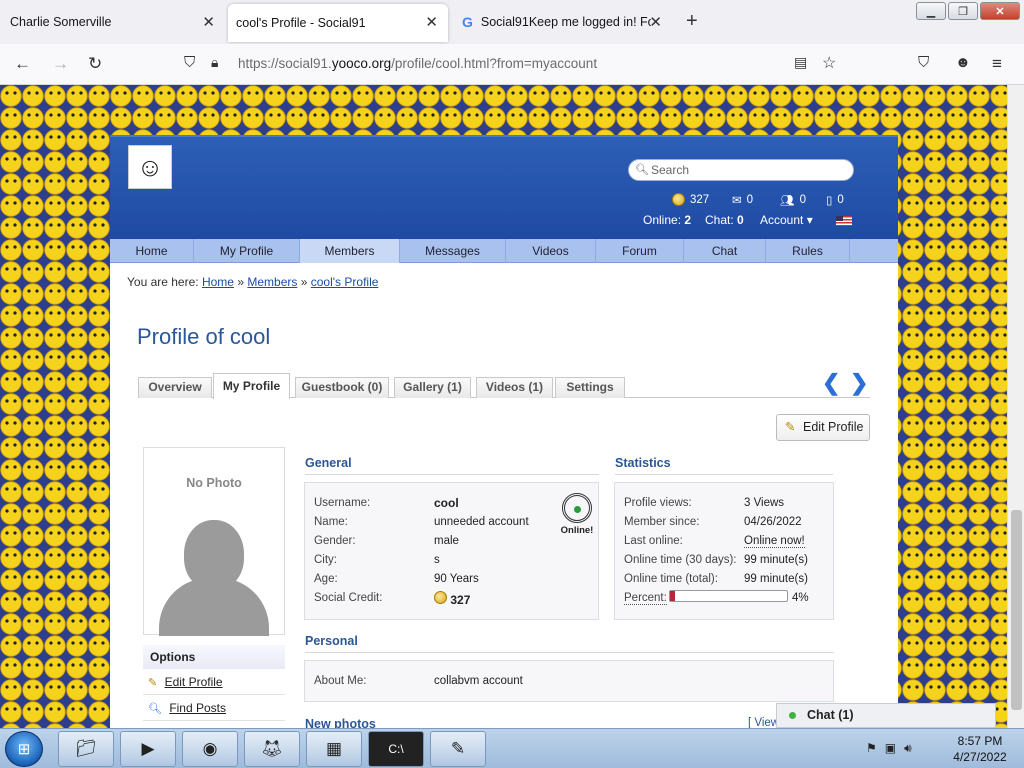 The image size is (1024, 768). Describe the element at coordinates (150, 167) in the screenshot. I see `site-logo: ☺` at that location.